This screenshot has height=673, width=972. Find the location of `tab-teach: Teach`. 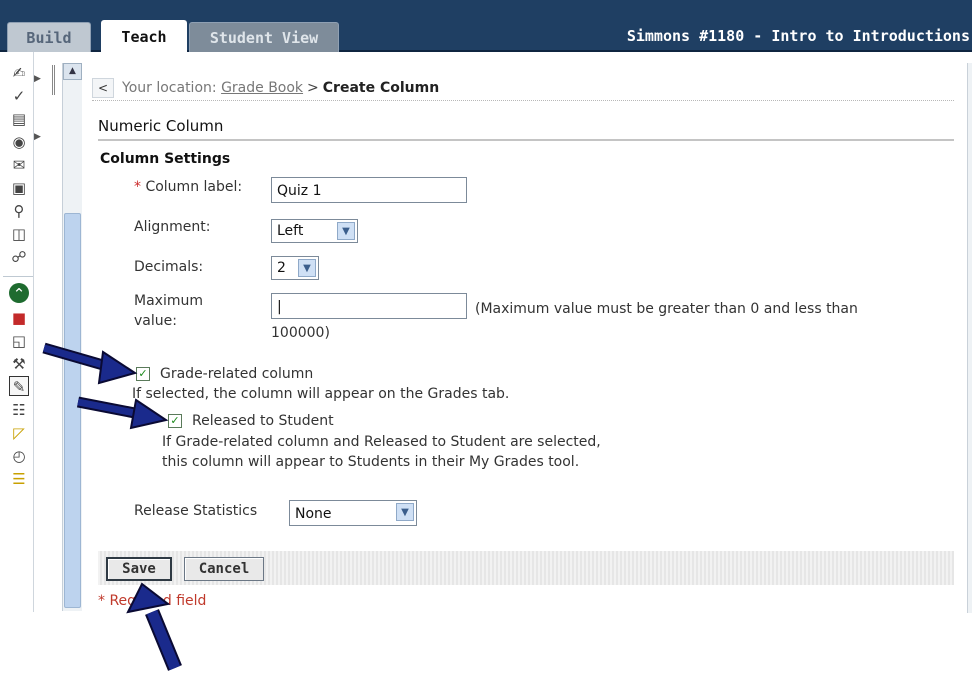

tab-teach: Teach is located at coordinates (144, 36).